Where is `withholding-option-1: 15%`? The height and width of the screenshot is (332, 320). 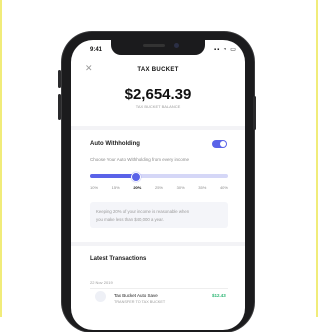 withholding-option-1: 15% is located at coordinates (116, 187).